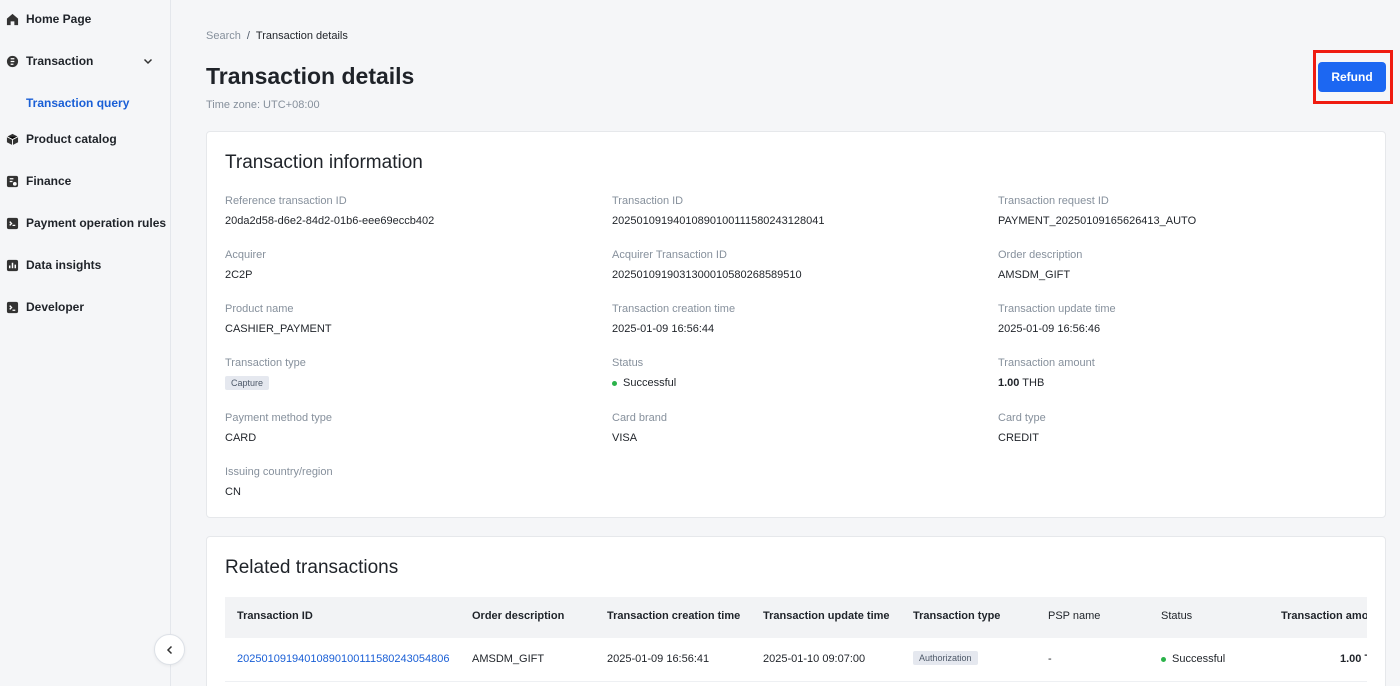 Image resolution: width=1400 pixels, height=686 pixels. I want to click on field-value: PAYMENT_20250109165626413_AUTO, so click(1097, 221).